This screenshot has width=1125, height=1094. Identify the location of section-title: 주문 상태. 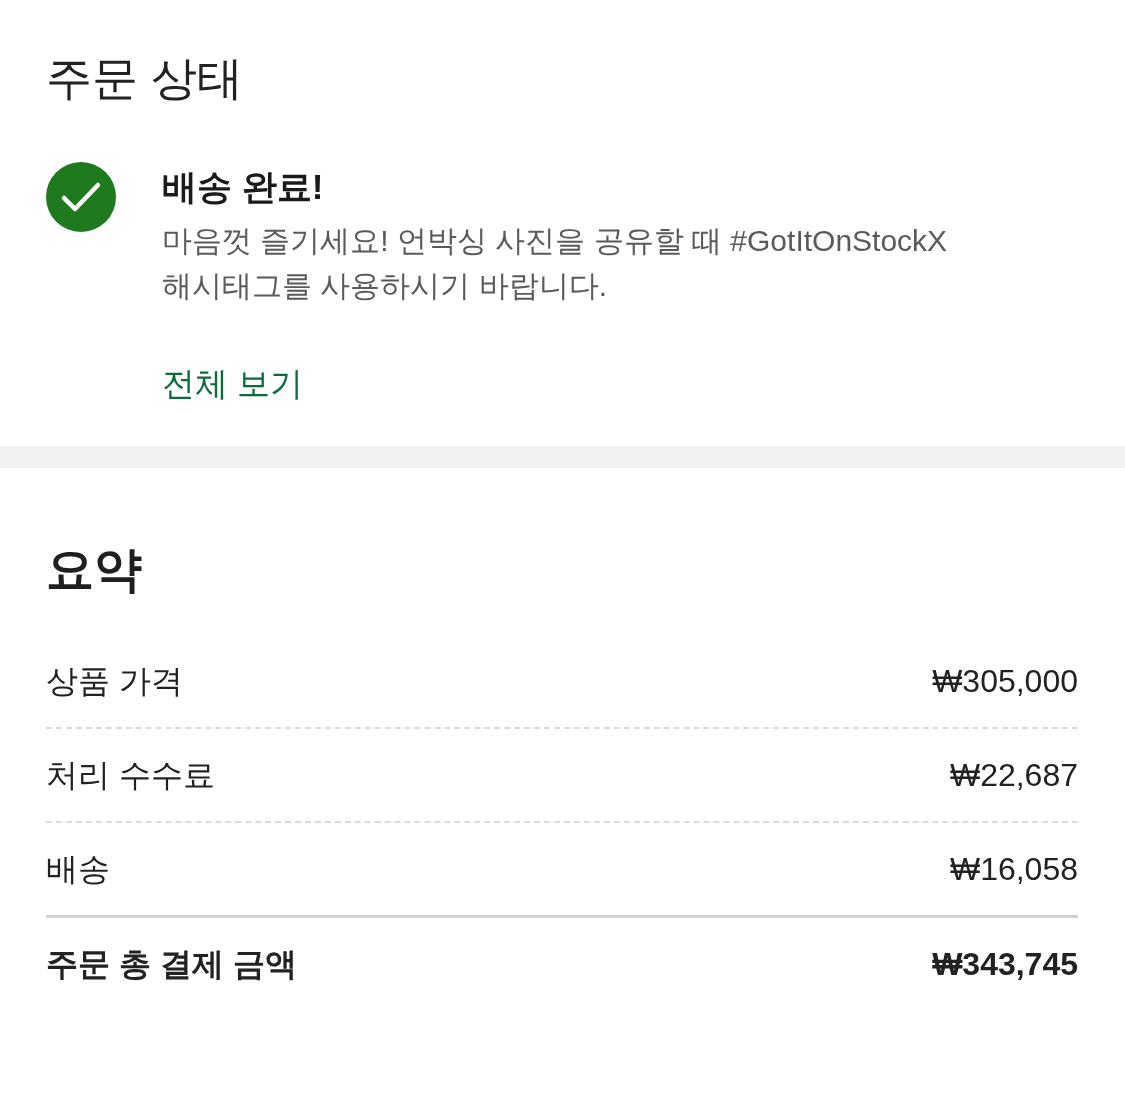
(144, 78).